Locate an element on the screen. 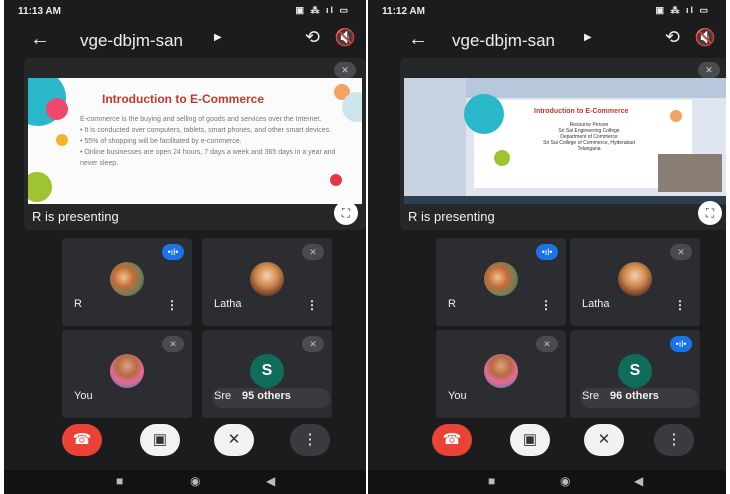  status-time: 11:13 AM is located at coordinates (39, 11).